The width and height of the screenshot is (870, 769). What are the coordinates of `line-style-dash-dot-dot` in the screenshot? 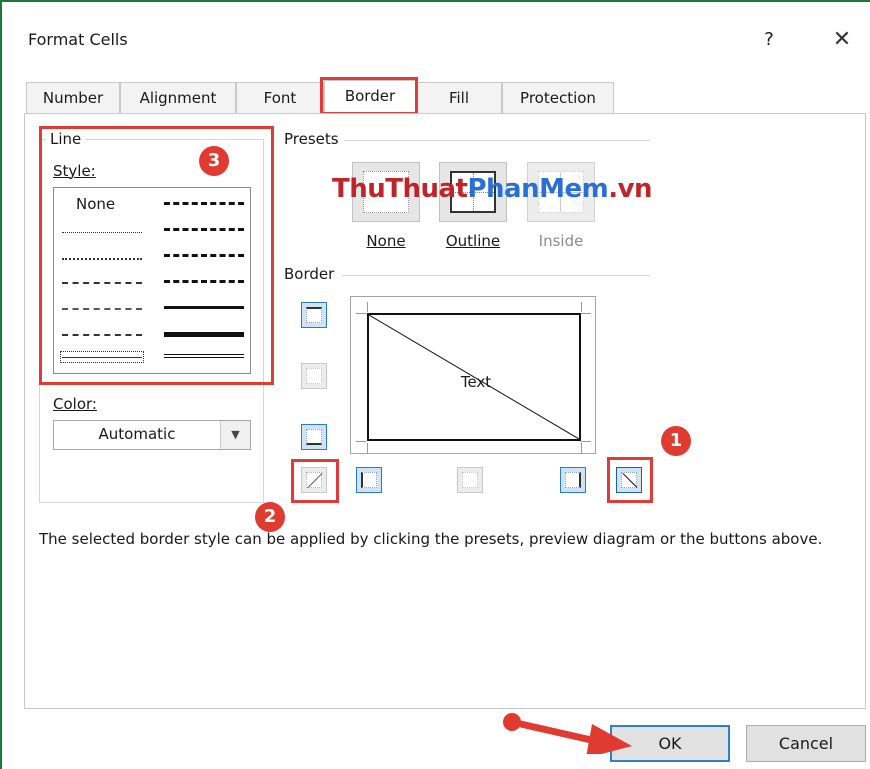 It's located at (102, 283).